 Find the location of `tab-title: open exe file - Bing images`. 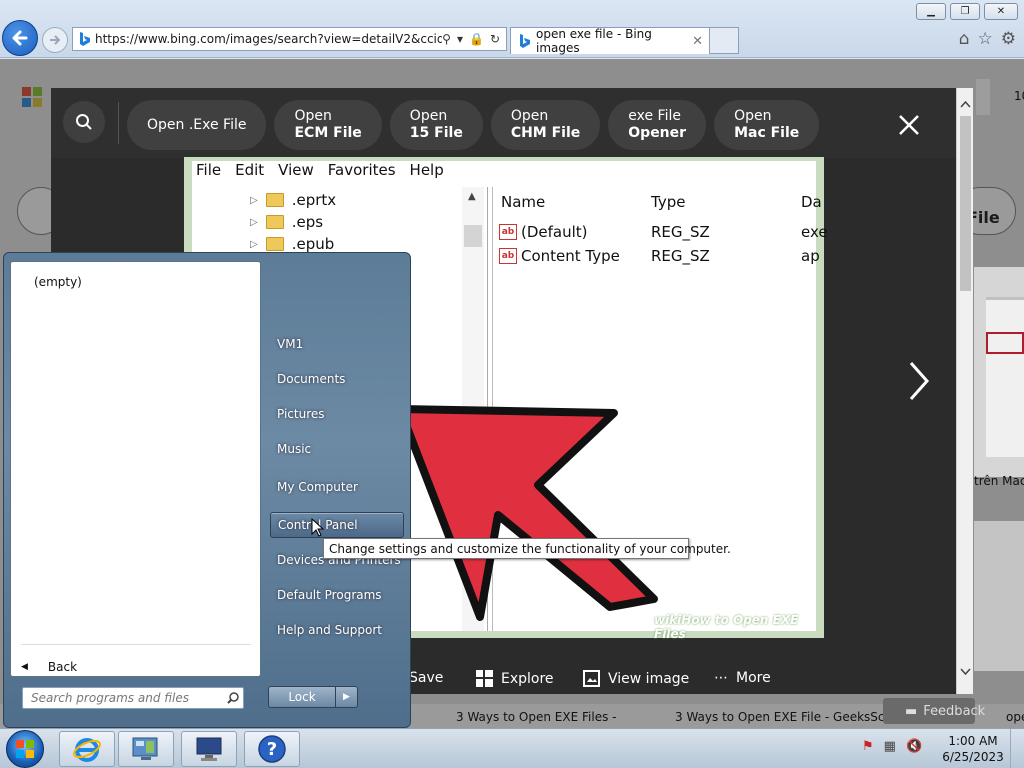

tab-title: open exe file - Bing images is located at coordinates (594, 41).